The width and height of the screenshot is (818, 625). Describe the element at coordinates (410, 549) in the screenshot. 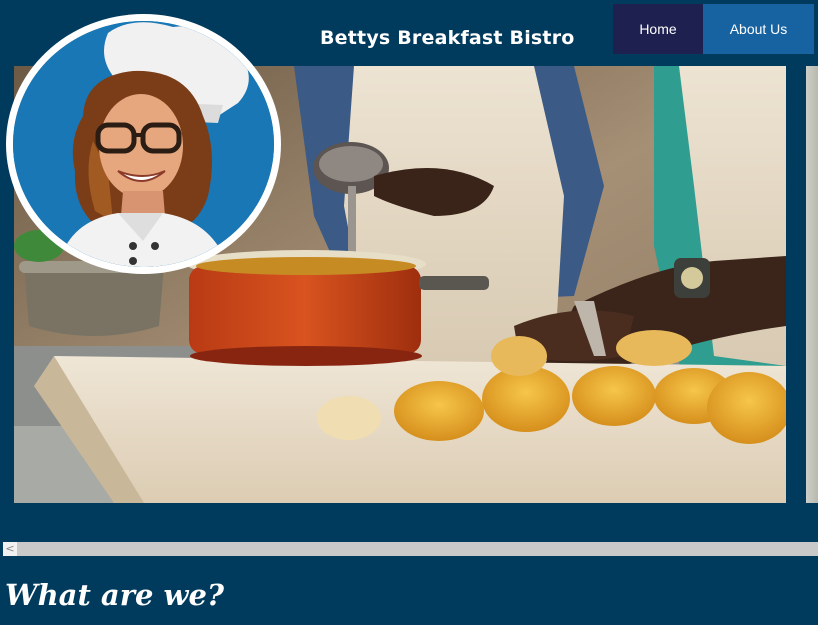

I see `horizontal-scrollbar: <` at that location.